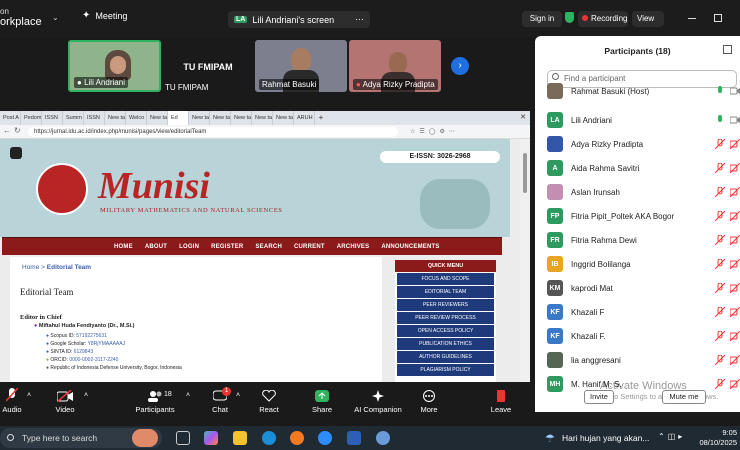  What do you see at coordinates (238, 395) in the screenshot?
I see `chat-options-chevron: ˄` at bounding box center [238, 395].